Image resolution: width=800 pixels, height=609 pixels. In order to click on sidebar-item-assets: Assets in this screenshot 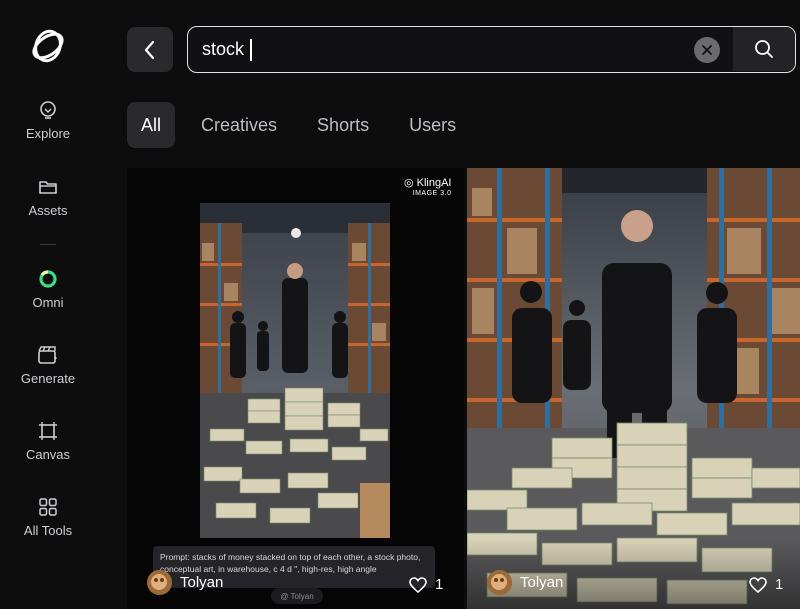, I will do `click(48, 197)`.